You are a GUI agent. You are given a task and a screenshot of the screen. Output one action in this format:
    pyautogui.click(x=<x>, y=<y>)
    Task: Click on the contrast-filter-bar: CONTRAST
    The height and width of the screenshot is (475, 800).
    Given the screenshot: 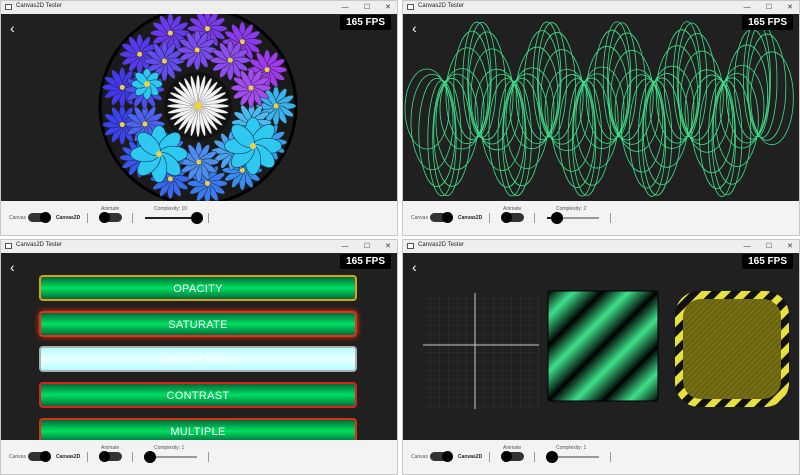 What is the action you would take?
    pyautogui.click(x=198, y=395)
    